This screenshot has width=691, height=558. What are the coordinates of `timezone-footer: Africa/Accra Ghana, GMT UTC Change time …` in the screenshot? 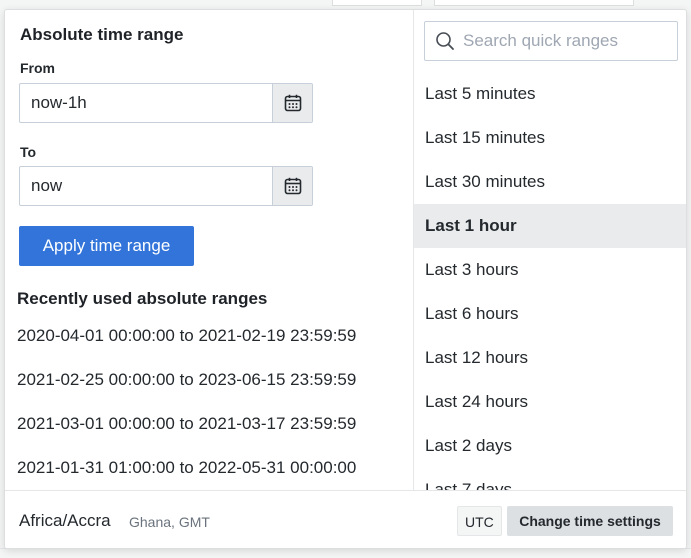 It's located at (345, 519).